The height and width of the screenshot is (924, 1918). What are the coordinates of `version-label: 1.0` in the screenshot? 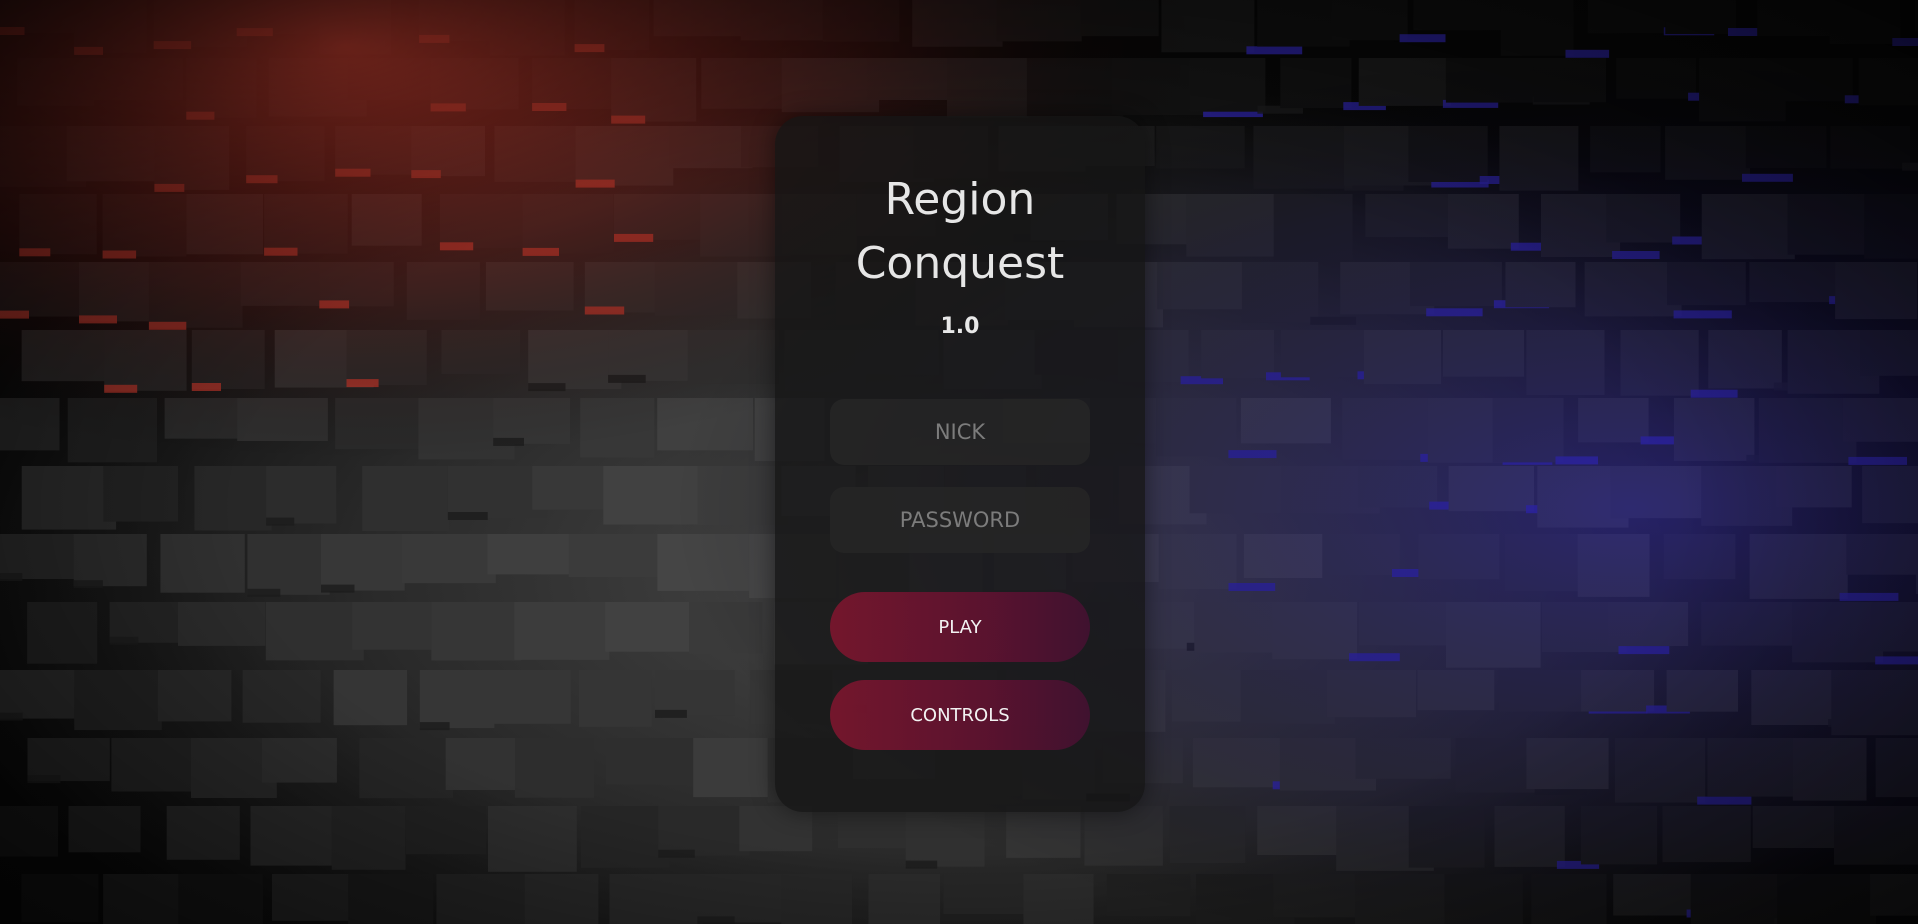 It's located at (960, 326).